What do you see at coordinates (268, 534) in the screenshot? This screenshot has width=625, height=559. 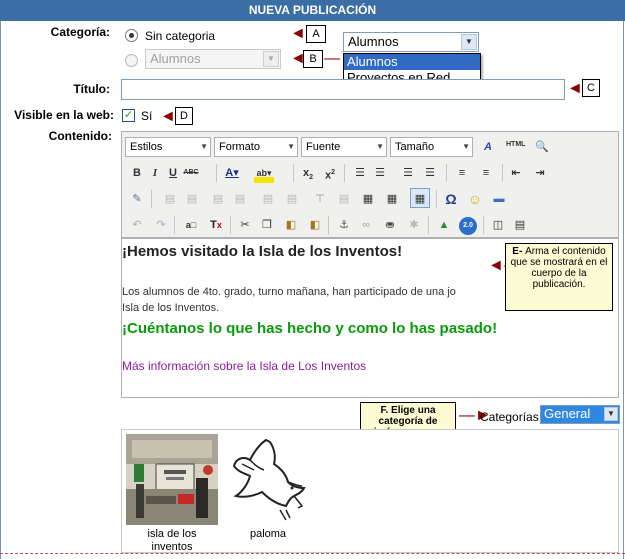 I see `thumb-caption-paloma: paloma` at bounding box center [268, 534].